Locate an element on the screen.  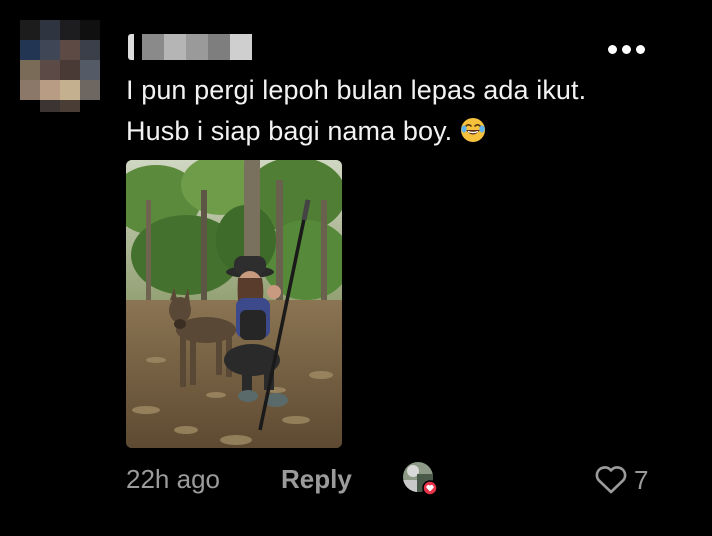
comment-line-1: I pun pergi lepoh bulan lepas ada ikut. is located at coordinates (356, 90).